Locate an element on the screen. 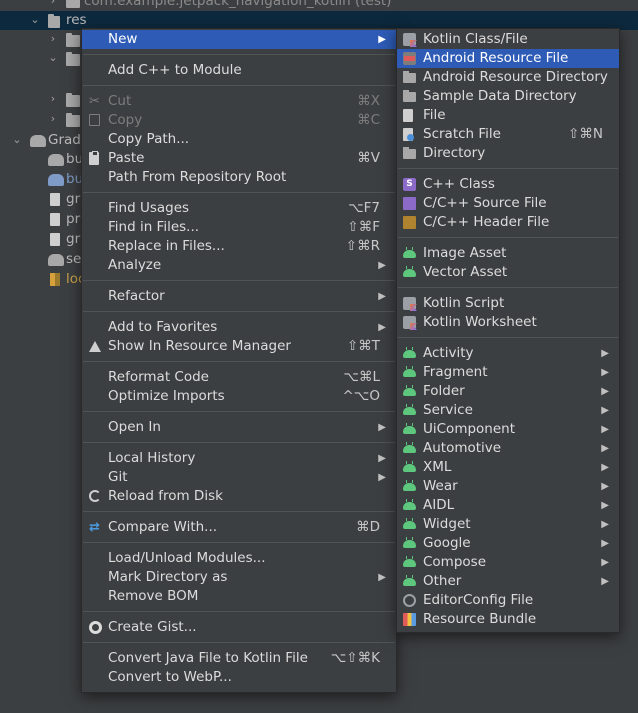 The height and width of the screenshot is (713, 638). submenu-item-cpp-source-file: C/C++ Source File is located at coordinates (508, 203).